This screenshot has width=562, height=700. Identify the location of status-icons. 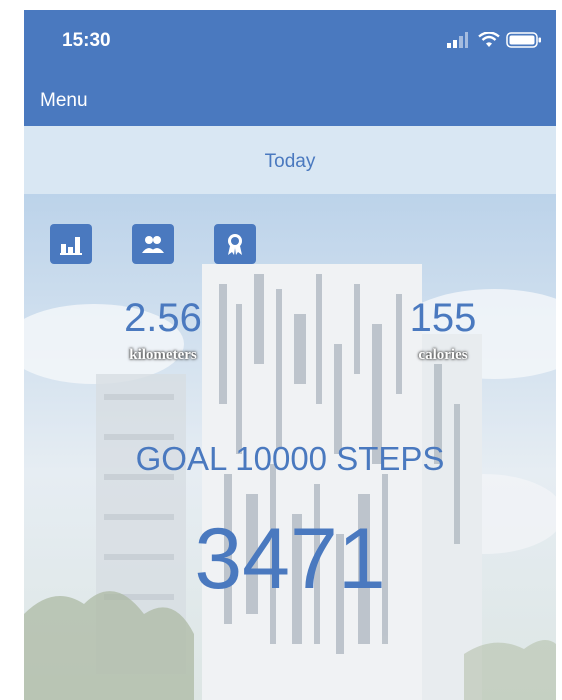
(456, 40).